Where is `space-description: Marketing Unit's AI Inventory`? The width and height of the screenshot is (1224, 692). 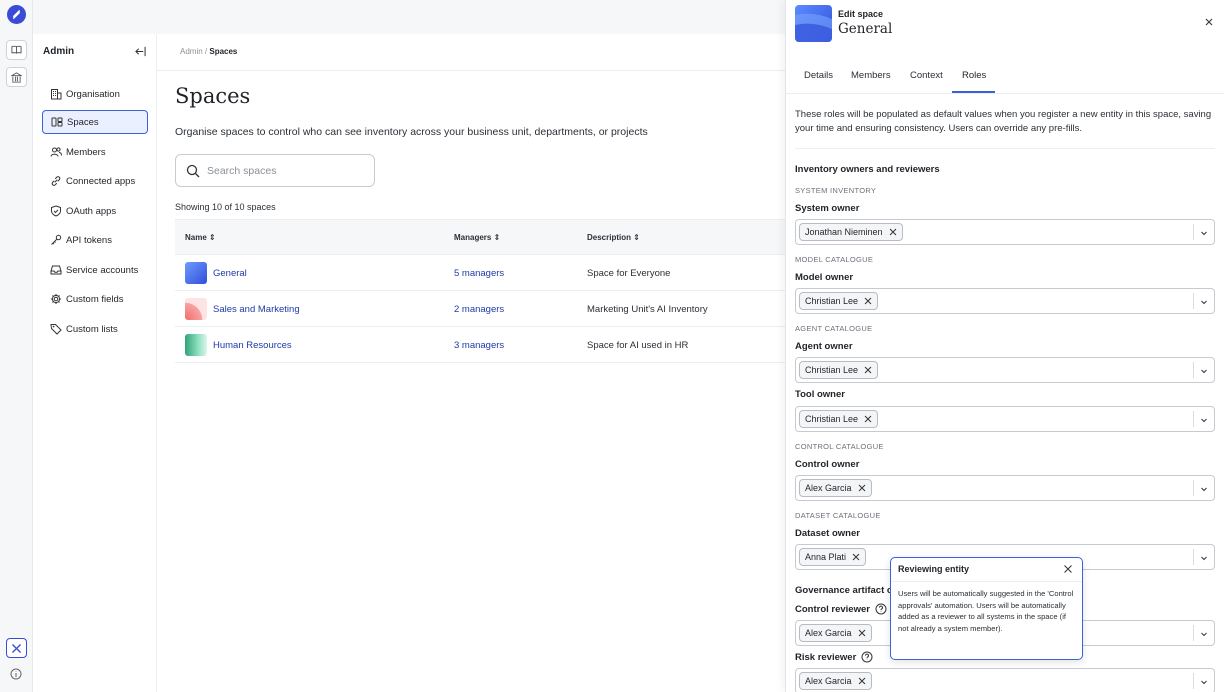 space-description: Marketing Unit's AI Inventory is located at coordinates (647, 309).